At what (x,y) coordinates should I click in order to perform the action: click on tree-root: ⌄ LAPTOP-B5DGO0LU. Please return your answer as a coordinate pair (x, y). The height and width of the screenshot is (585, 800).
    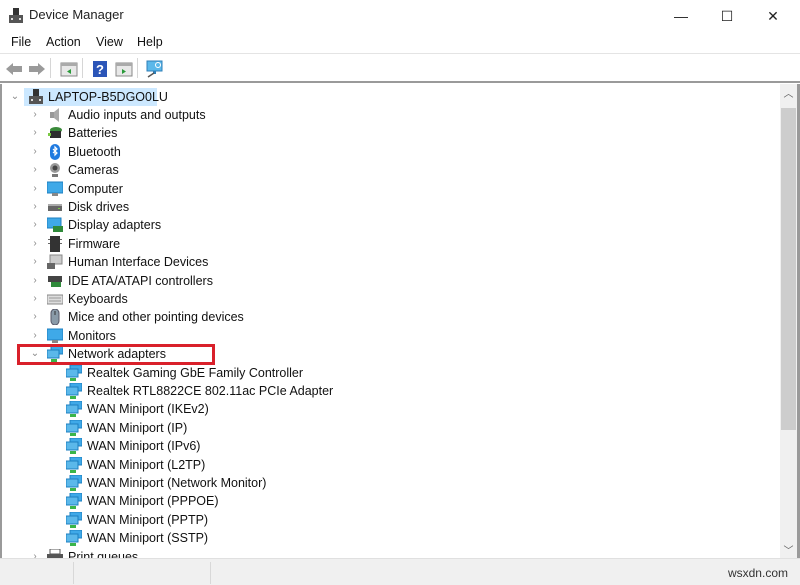
    Looking at the image, I should click on (382, 97).